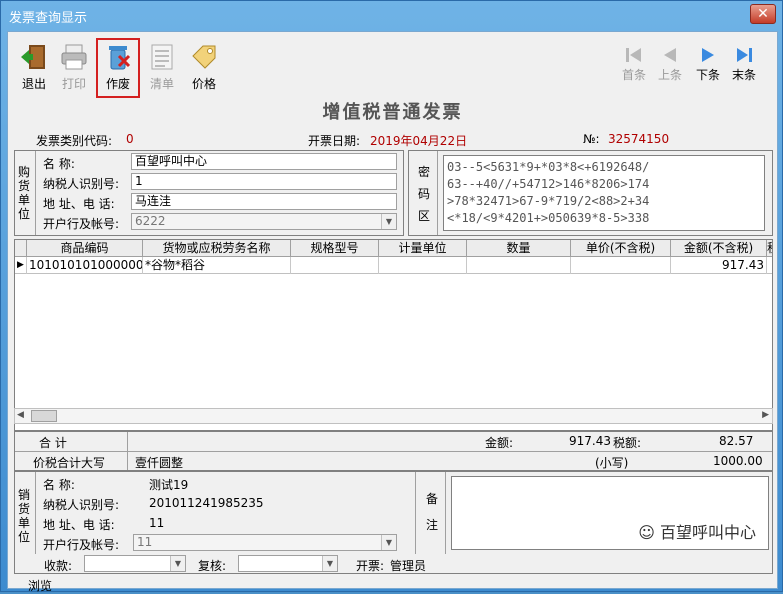  Describe the element at coordinates (217, 248) in the screenshot. I see `col-header-name: 货物或应税劳务名称` at that location.